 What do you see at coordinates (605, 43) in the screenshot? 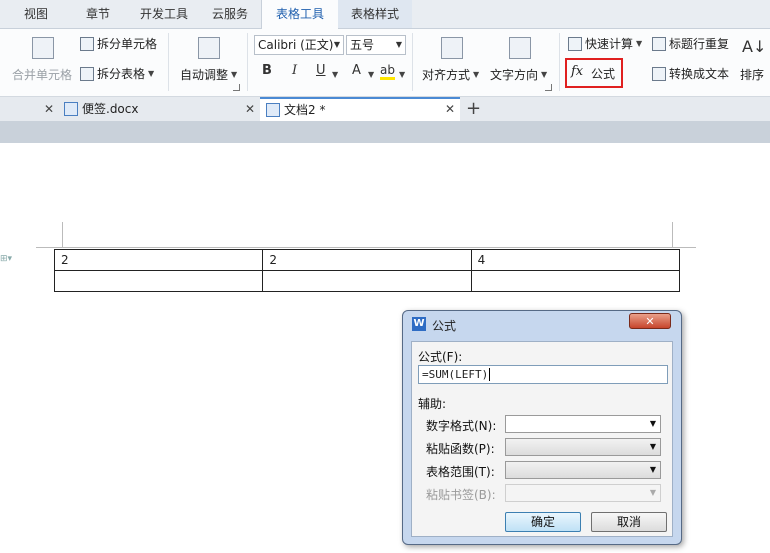
I see `quick-calc-button: 快速计算 ▼` at bounding box center [605, 43].